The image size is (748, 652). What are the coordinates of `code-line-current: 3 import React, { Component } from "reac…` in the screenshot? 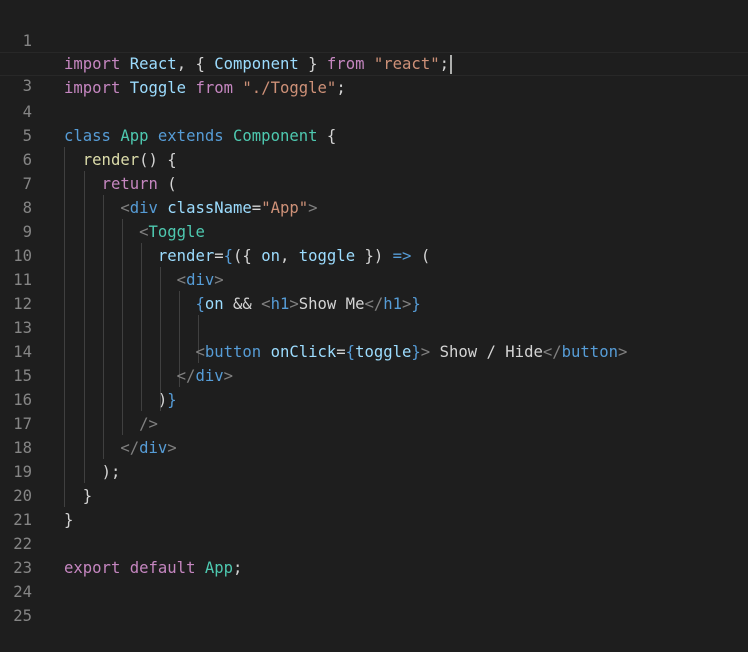 It's located at (374, 73).